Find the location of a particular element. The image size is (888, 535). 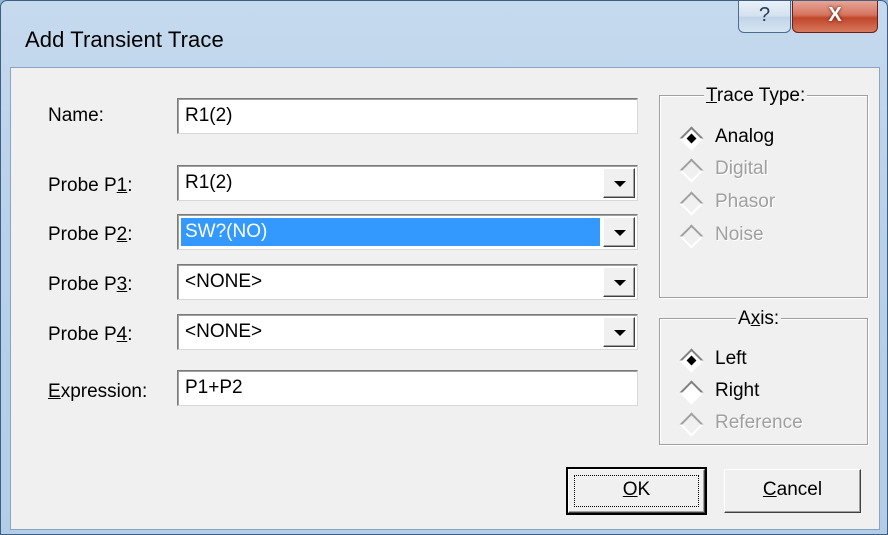

axis-title: Axis: is located at coordinates (759, 319).